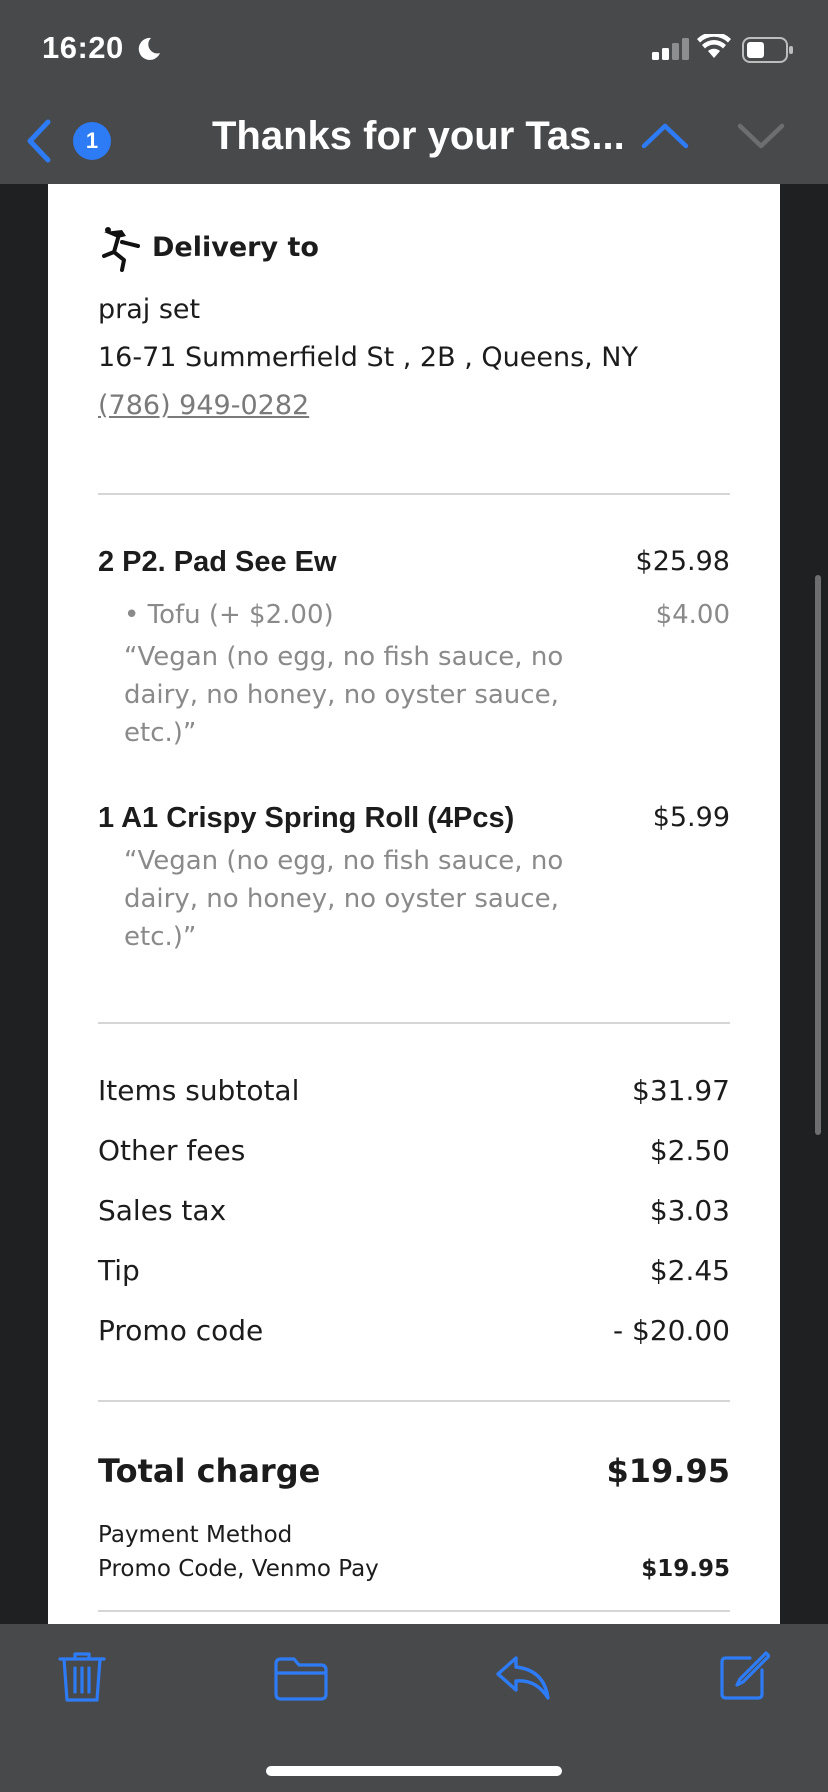  I want to click on summary-value: $31.97, so click(681, 1090).